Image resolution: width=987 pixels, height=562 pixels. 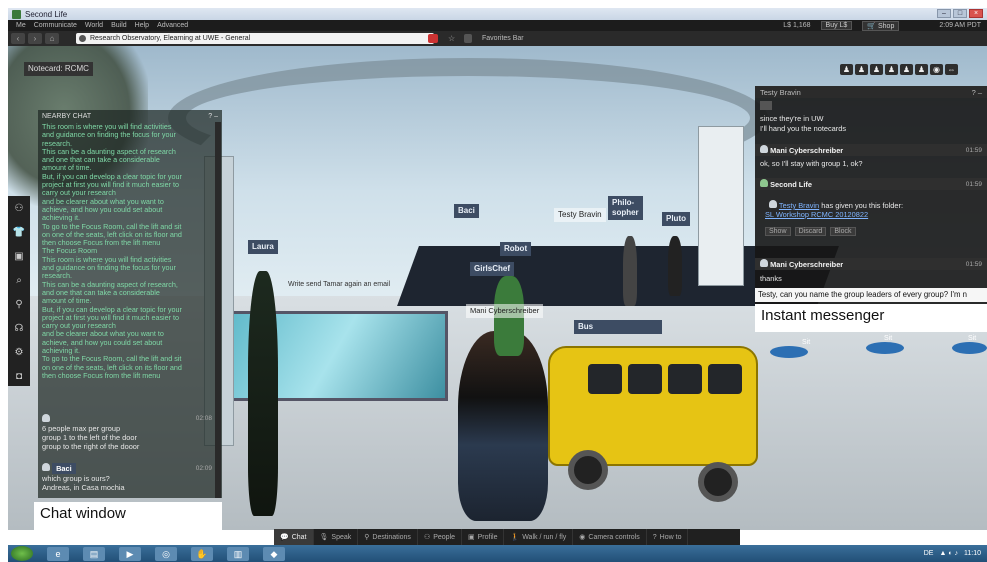 I want to click on maximize-button: □, so click(x=960, y=13).